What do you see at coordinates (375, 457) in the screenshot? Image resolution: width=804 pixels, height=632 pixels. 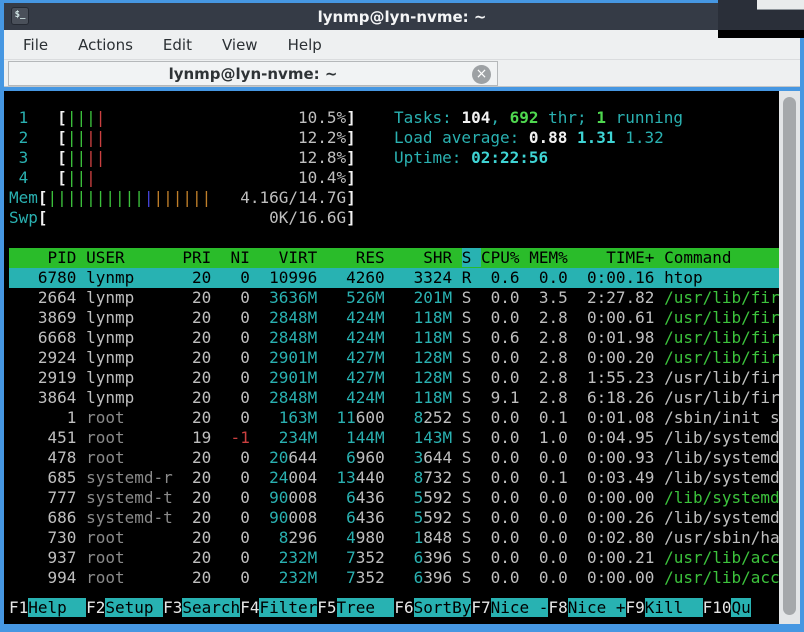 I see `cell-res: 960` at bounding box center [375, 457].